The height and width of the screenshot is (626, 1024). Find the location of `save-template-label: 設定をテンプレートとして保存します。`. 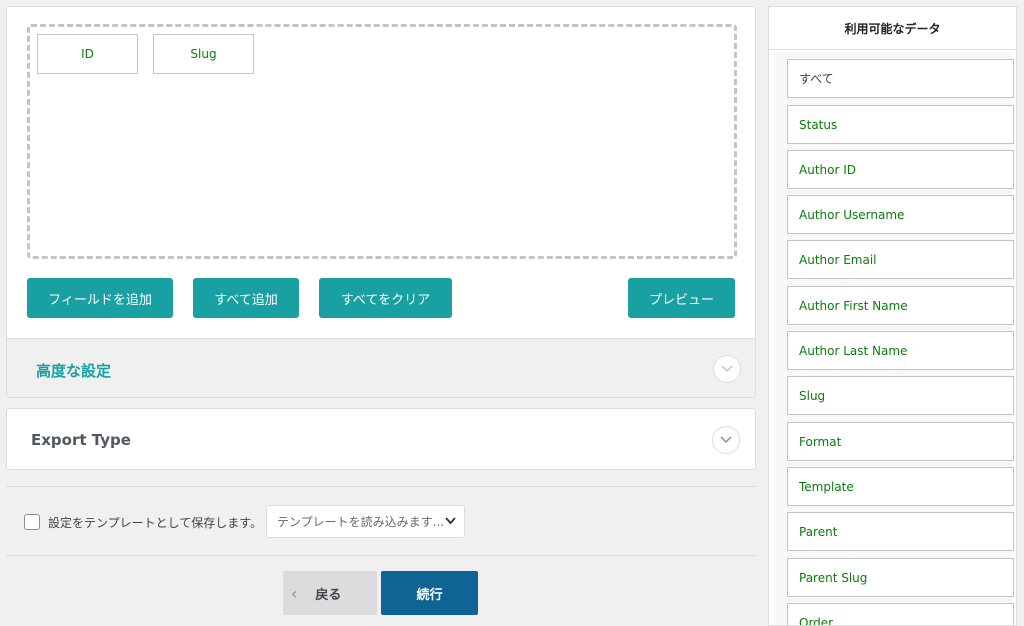

save-template-label: 設定をテンプレートとして保存します。 is located at coordinates (155, 522).